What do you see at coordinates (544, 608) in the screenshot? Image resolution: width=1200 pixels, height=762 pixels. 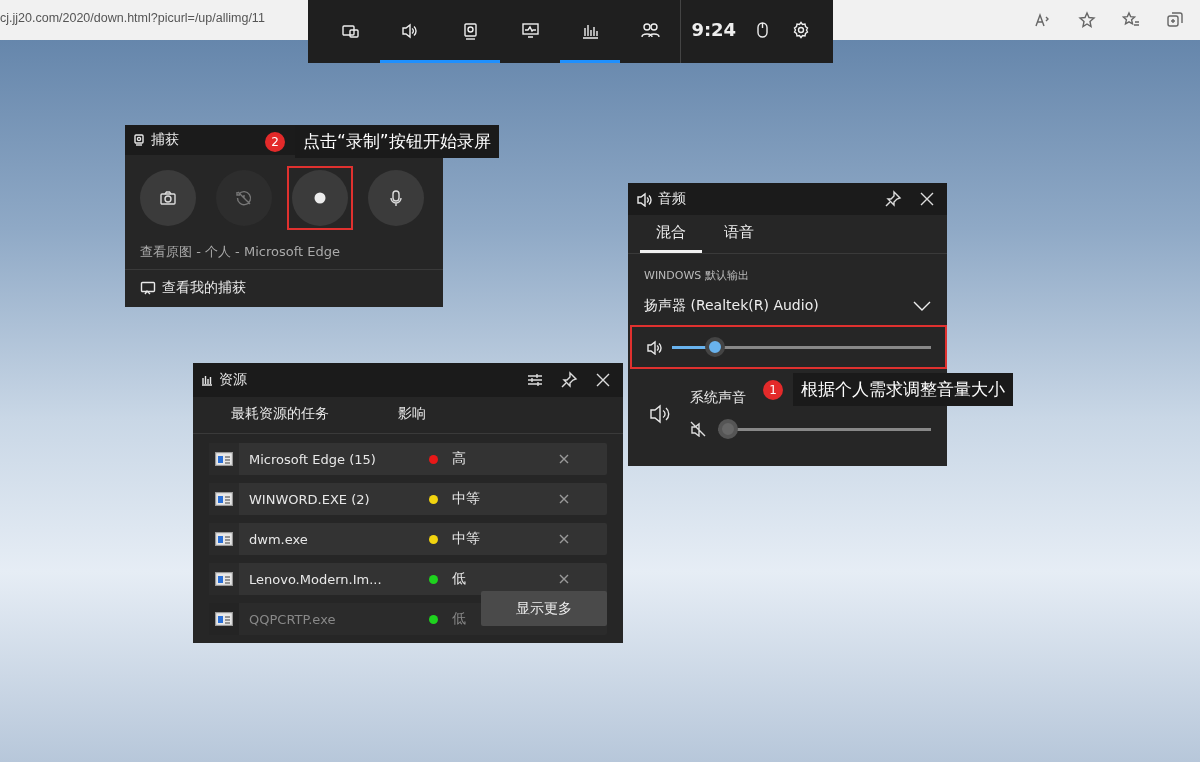 I see `show-more-button: 显示更多` at bounding box center [544, 608].